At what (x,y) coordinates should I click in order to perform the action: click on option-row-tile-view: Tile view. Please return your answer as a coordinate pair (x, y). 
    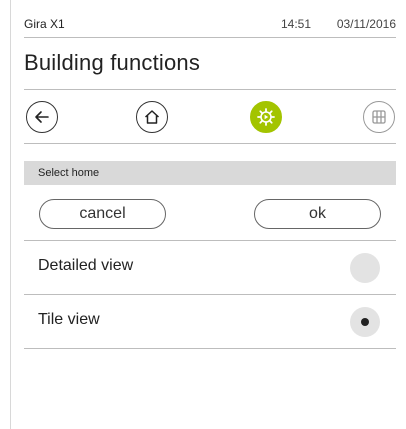
    Looking at the image, I should click on (210, 322).